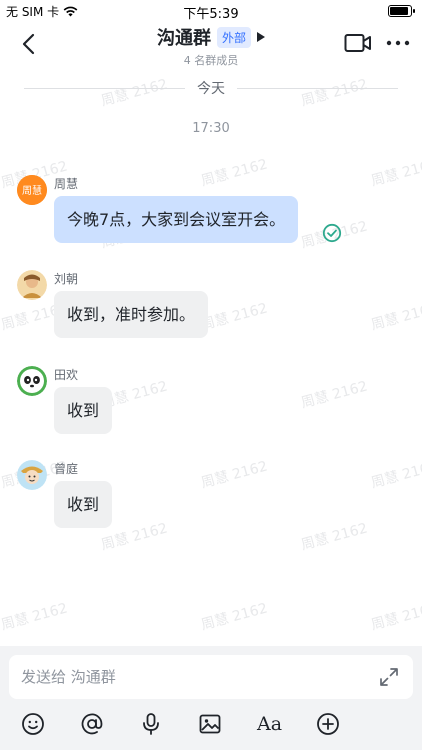 The image size is (422, 750). I want to click on status-time: 下午5:39, so click(211, 14).